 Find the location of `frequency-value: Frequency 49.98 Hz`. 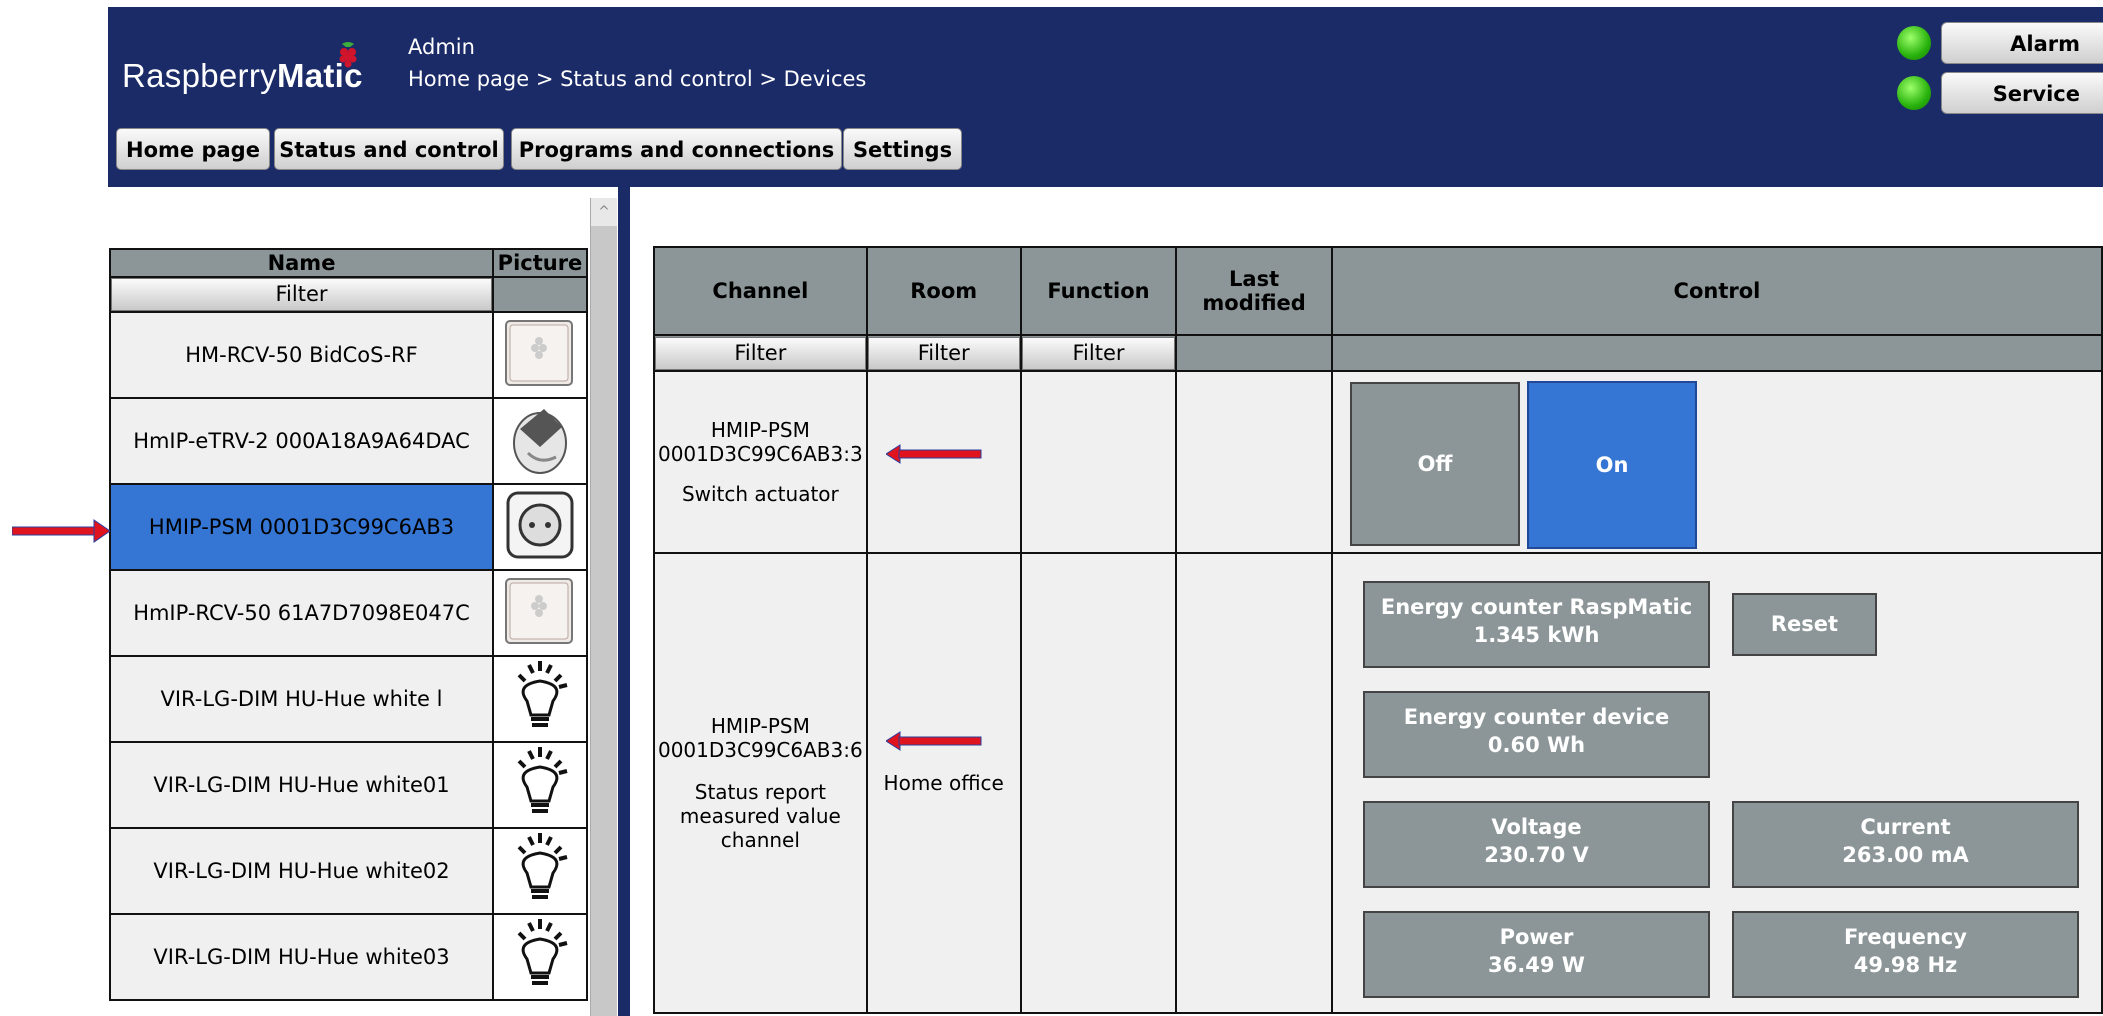

frequency-value: Frequency 49.98 Hz is located at coordinates (1905, 954).